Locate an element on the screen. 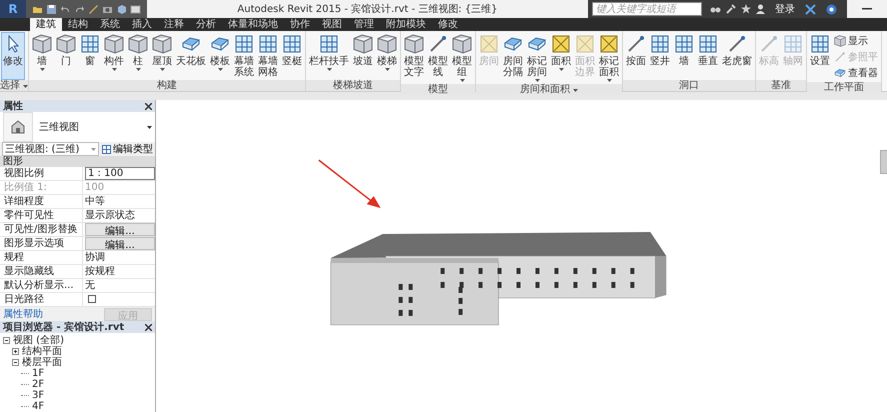 The height and width of the screenshot is (412, 887). ribbon-tab: 分析 is located at coordinates (206, 24).